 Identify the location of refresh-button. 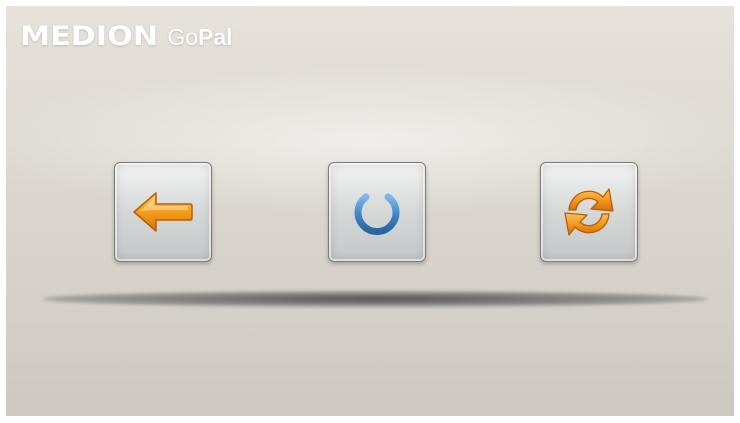
(589, 212).